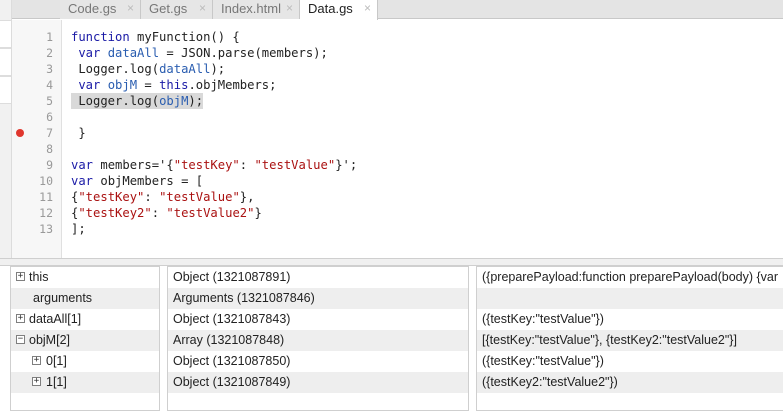  I want to click on tab-label: Index.html, so click(251, 8).